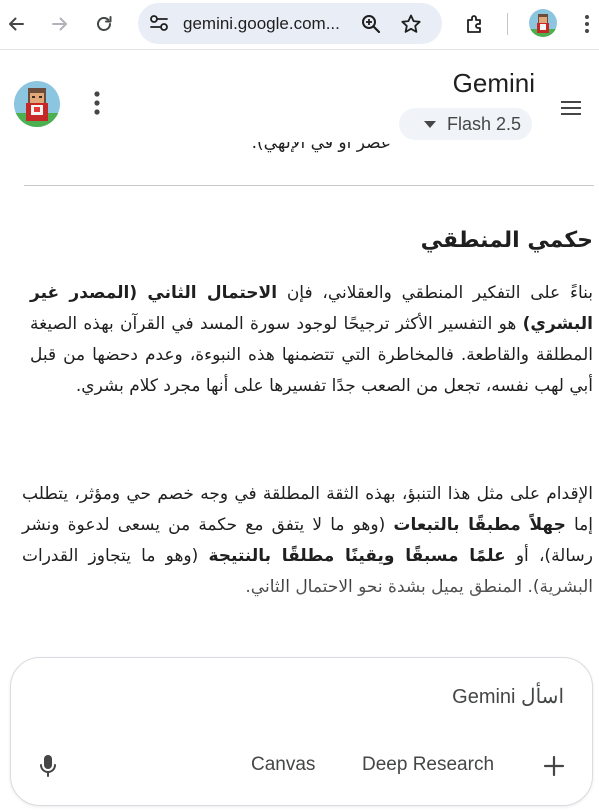  I want to click on microphone-icon, so click(48, 766).